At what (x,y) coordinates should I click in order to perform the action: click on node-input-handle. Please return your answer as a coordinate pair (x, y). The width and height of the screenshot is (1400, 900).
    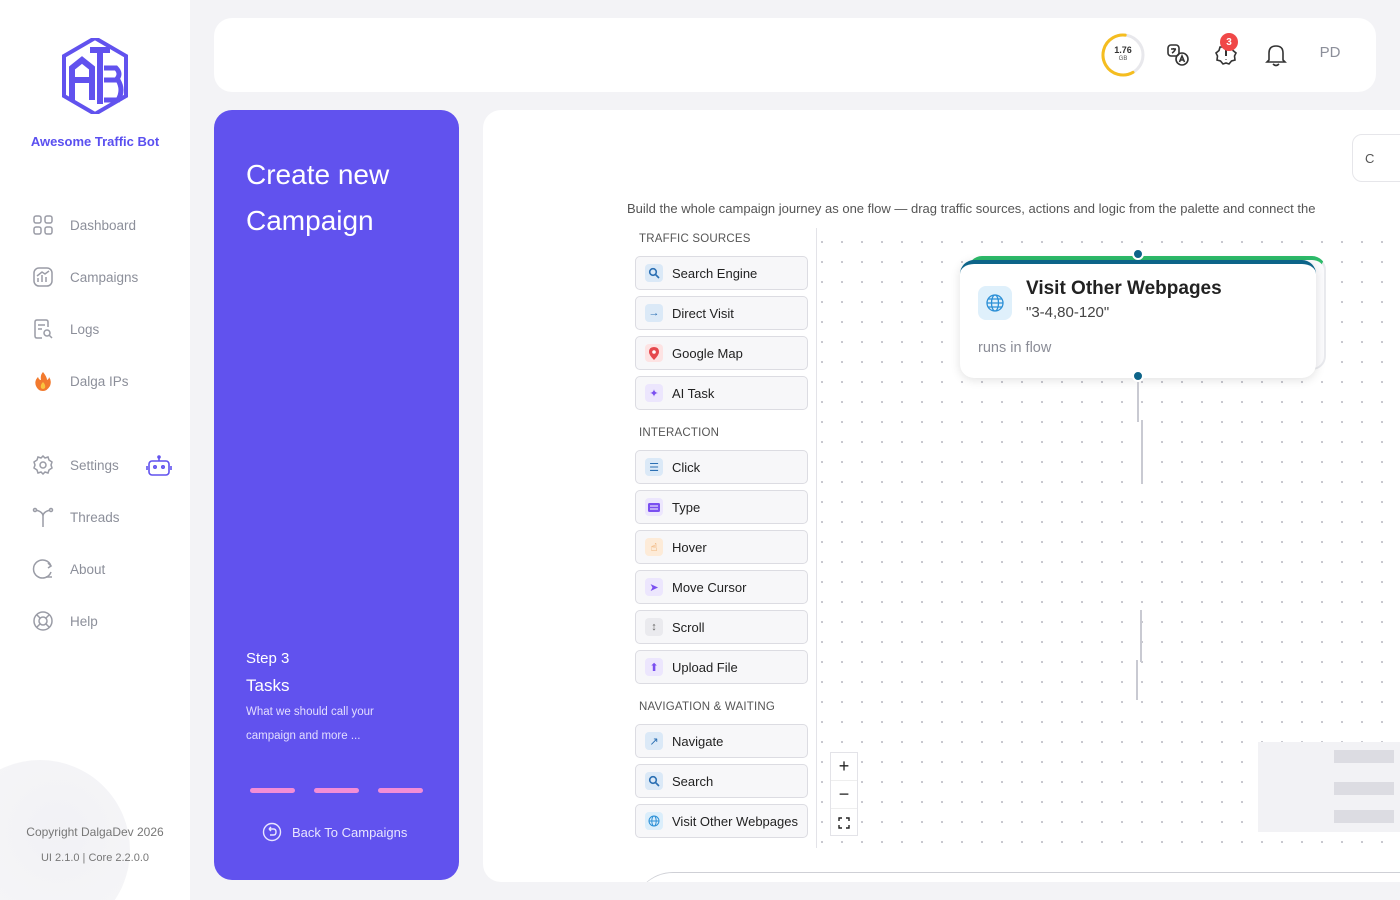
    Looking at the image, I should click on (1138, 254).